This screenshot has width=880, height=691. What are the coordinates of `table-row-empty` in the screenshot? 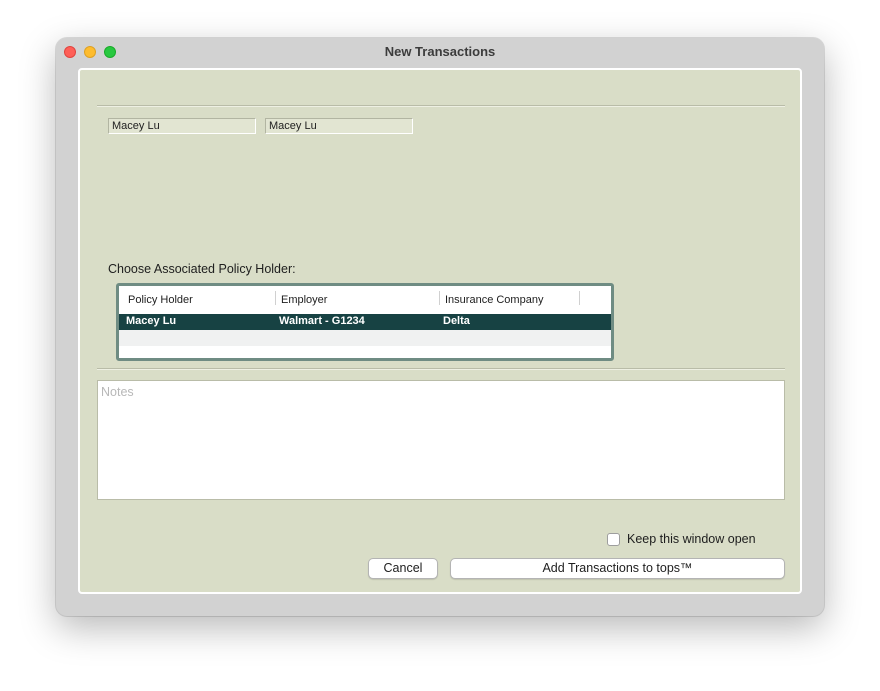 It's located at (365, 338).